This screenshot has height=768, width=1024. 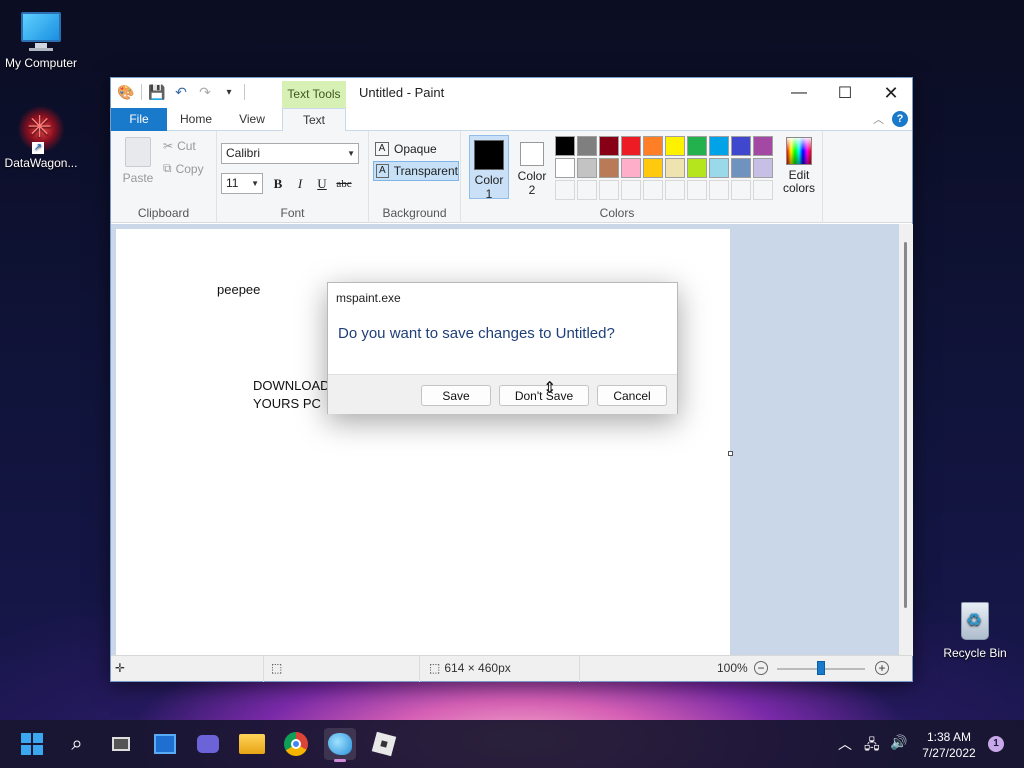 I want to click on chrome-button, so click(x=296, y=744).